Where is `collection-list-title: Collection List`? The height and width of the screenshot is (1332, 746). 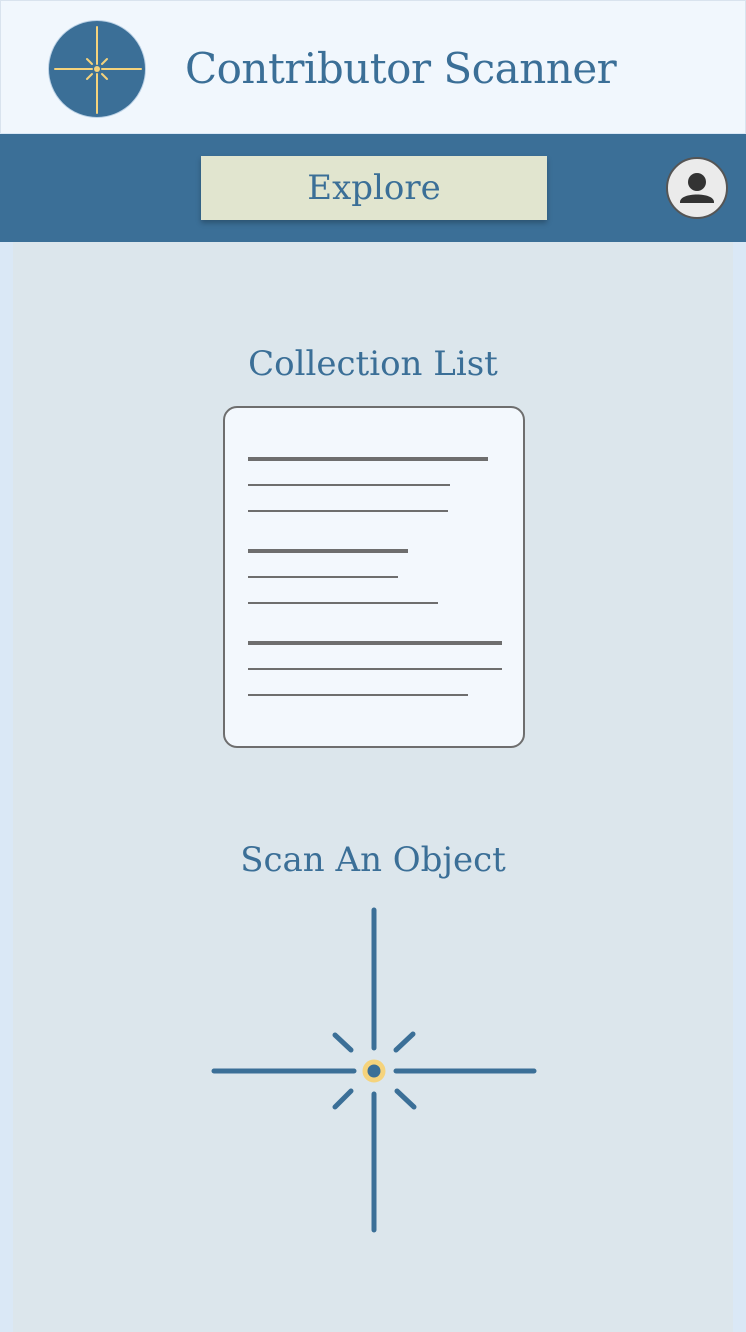
collection-list-title: Collection List is located at coordinates (373, 364).